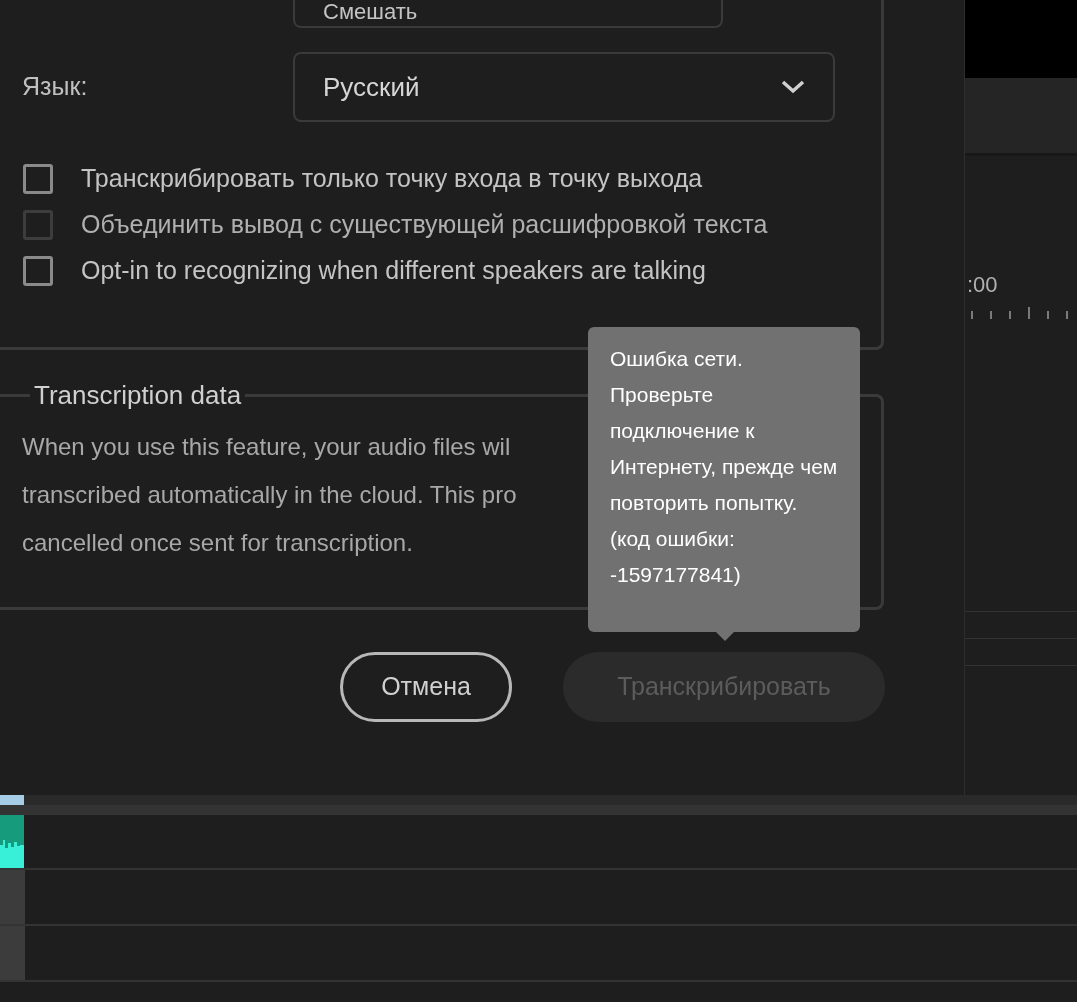 This screenshot has width=1077, height=1002. What do you see at coordinates (393, 271) in the screenshot?
I see `checkbox-label: Opt-in to recognizing when different speakers are talking` at bounding box center [393, 271].